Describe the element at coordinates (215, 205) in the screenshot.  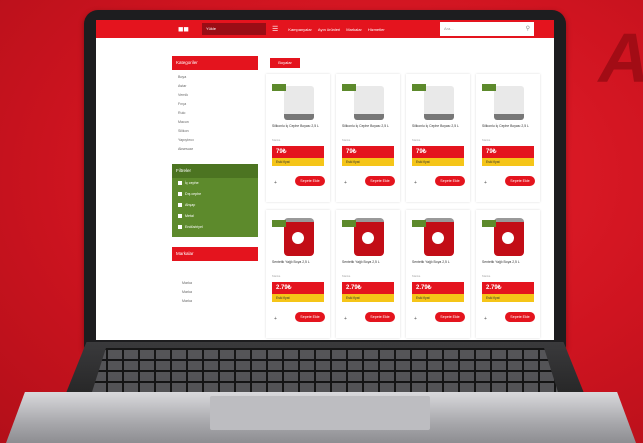
I see `filter-checkbox: Ahşap` at that location.